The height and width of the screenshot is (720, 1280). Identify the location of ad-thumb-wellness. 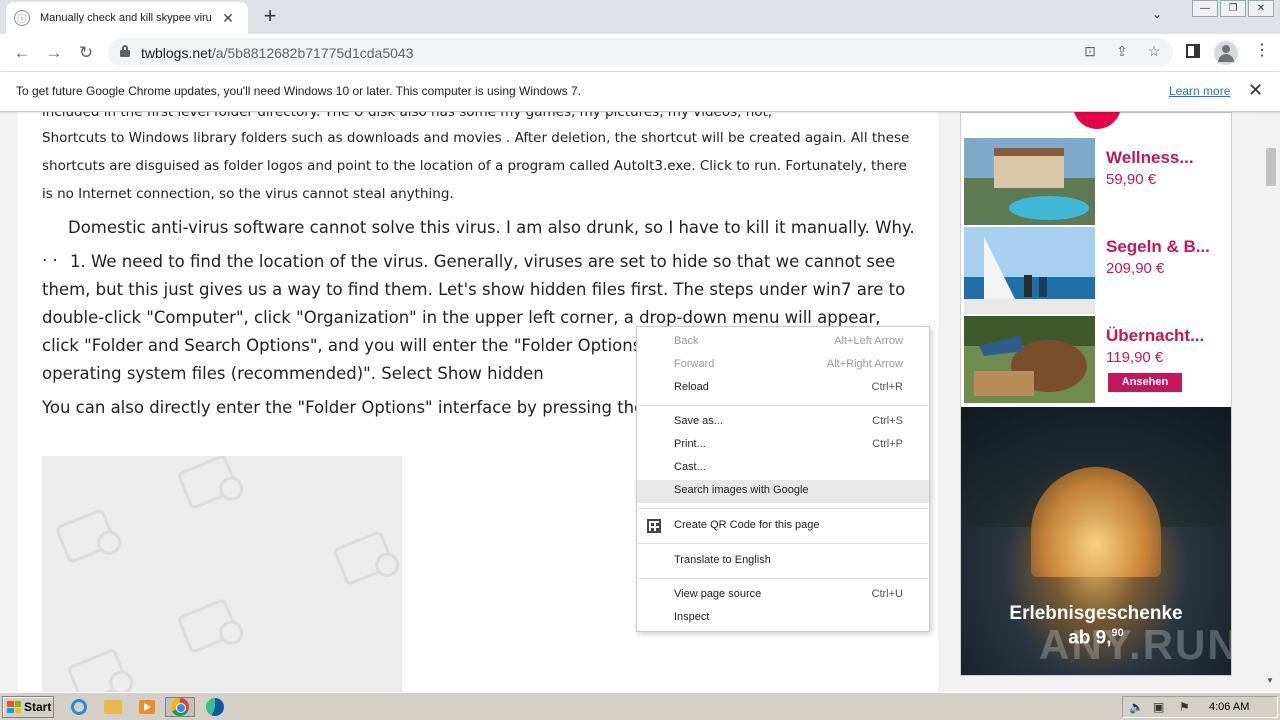
(1029, 181).